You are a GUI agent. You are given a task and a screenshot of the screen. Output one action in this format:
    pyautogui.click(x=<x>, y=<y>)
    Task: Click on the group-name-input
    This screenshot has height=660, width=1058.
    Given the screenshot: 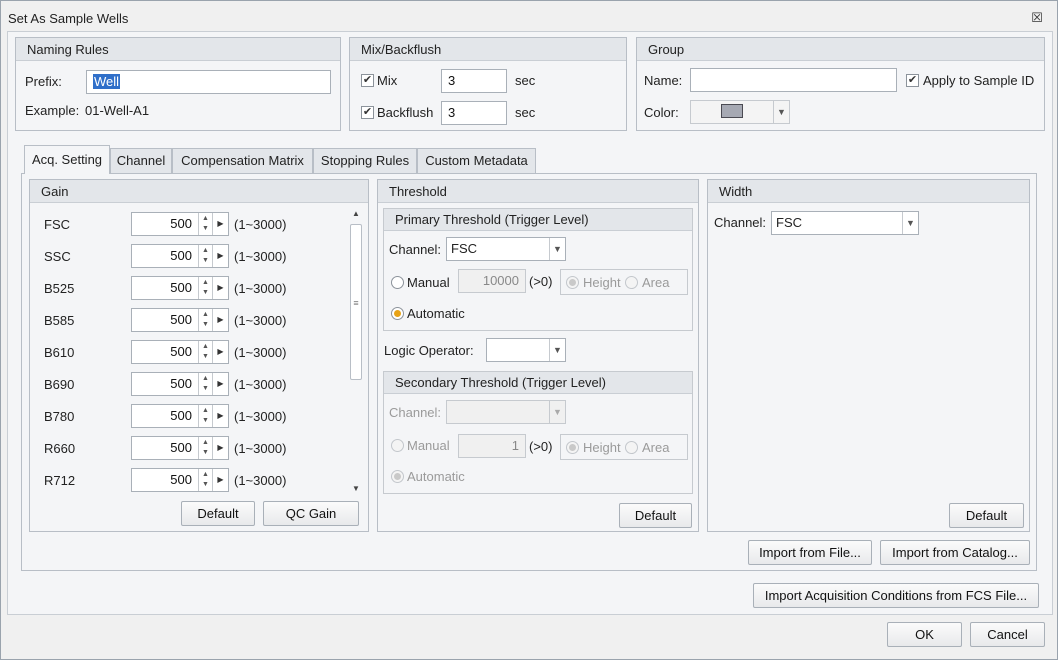 What is the action you would take?
    pyautogui.click(x=793, y=80)
    